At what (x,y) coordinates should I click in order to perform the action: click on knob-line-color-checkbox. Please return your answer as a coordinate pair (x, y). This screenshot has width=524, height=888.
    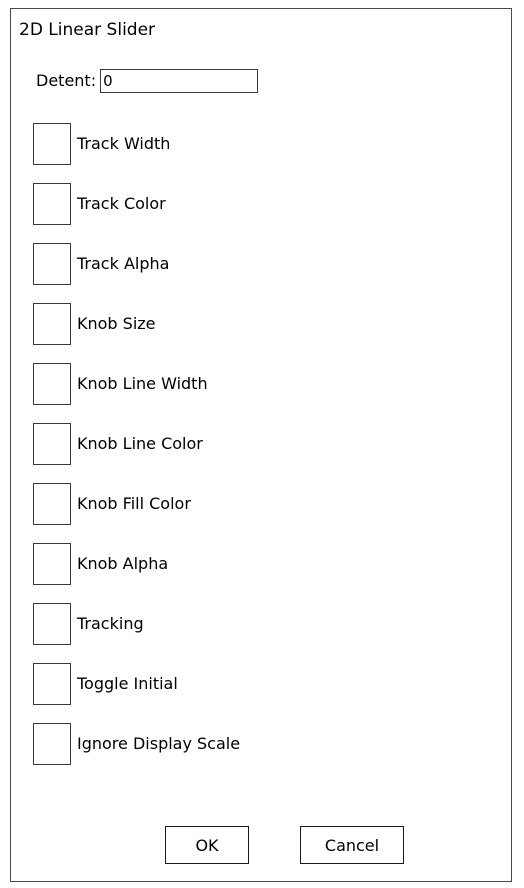
    Looking at the image, I should click on (52, 444).